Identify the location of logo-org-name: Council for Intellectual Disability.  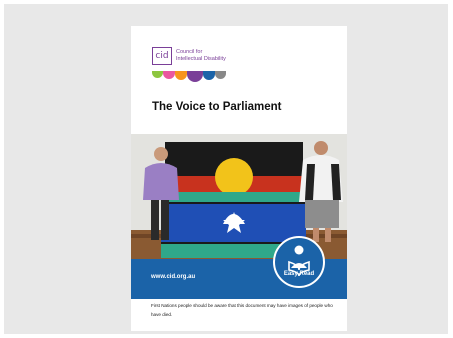
(206, 55).